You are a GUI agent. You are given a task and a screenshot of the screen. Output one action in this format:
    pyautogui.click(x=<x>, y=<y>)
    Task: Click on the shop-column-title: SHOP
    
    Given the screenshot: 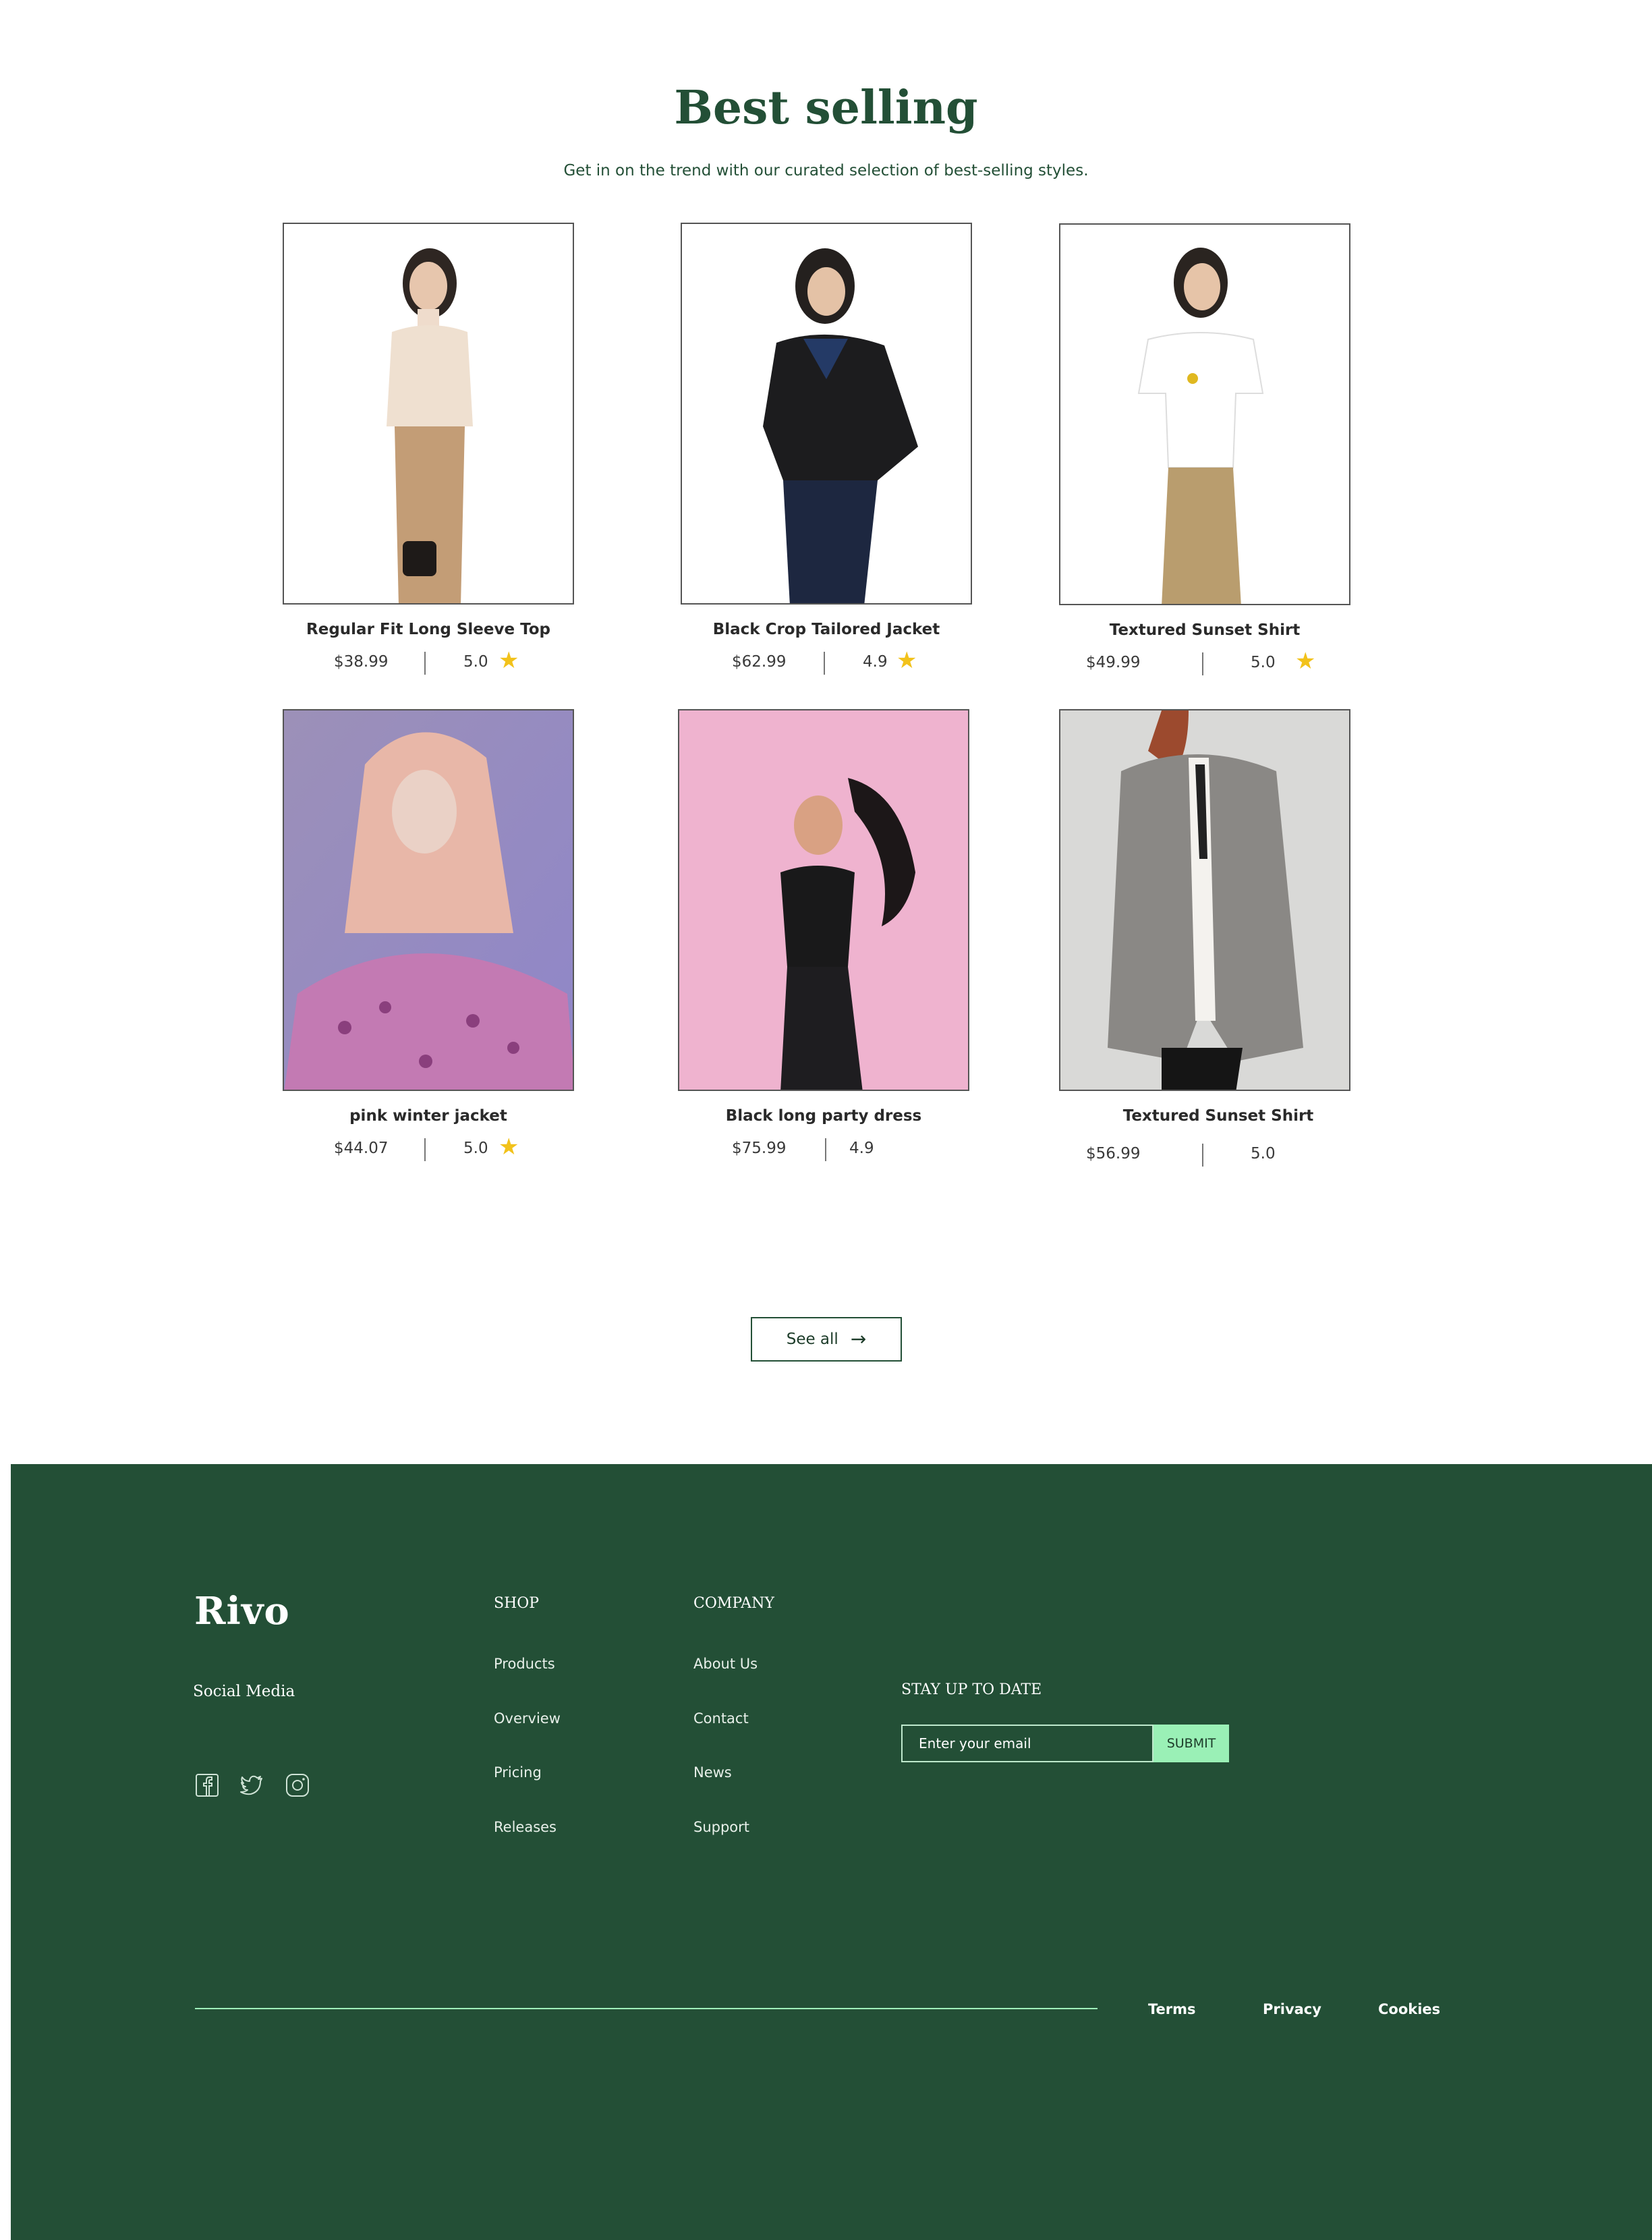 What is the action you would take?
    pyautogui.click(x=517, y=1603)
    